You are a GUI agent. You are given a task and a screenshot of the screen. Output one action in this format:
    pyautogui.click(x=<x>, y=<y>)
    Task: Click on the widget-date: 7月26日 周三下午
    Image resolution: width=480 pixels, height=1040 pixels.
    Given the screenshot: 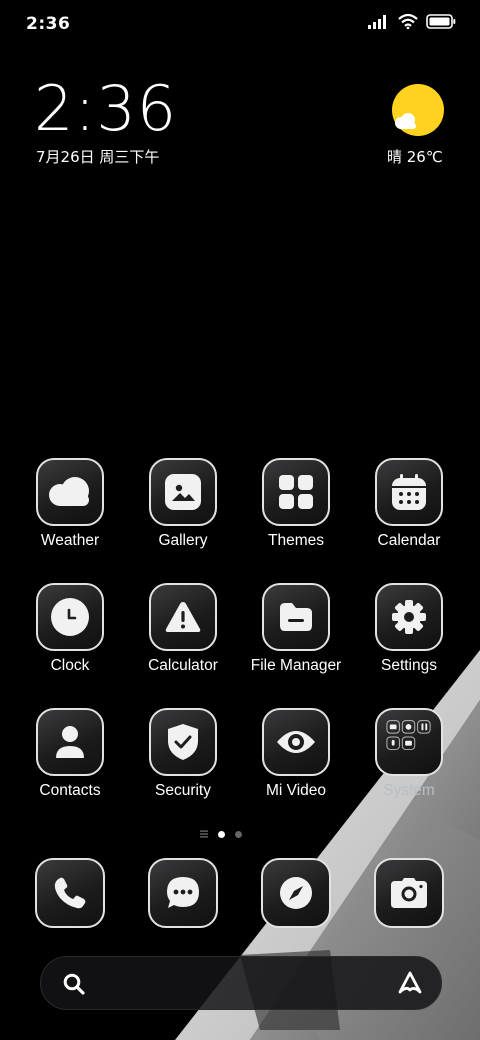 What is the action you would take?
    pyautogui.click(x=98, y=157)
    